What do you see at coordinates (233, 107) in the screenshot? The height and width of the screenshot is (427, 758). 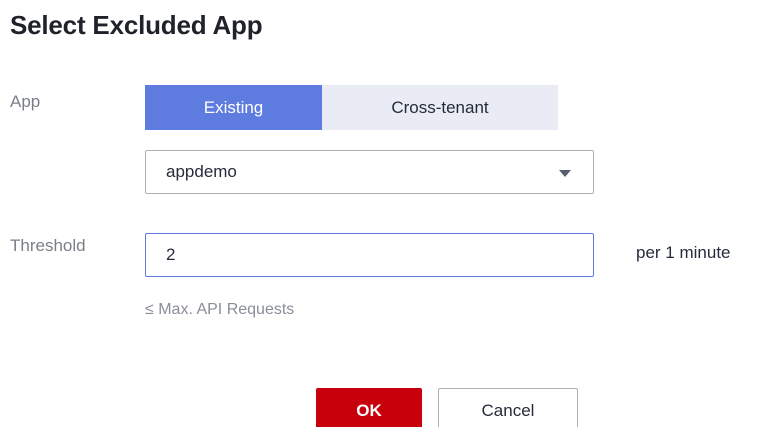 I see `tab-existing: Existing` at bounding box center [233, 107].